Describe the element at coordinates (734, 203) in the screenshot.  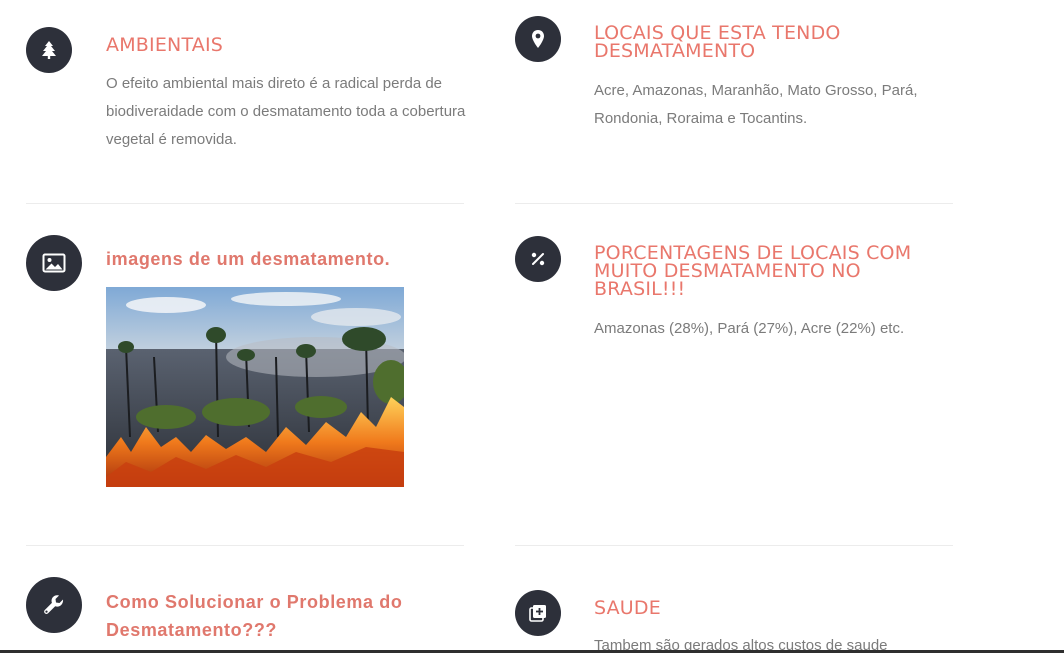
I see `row-1-right-divider` at that location.